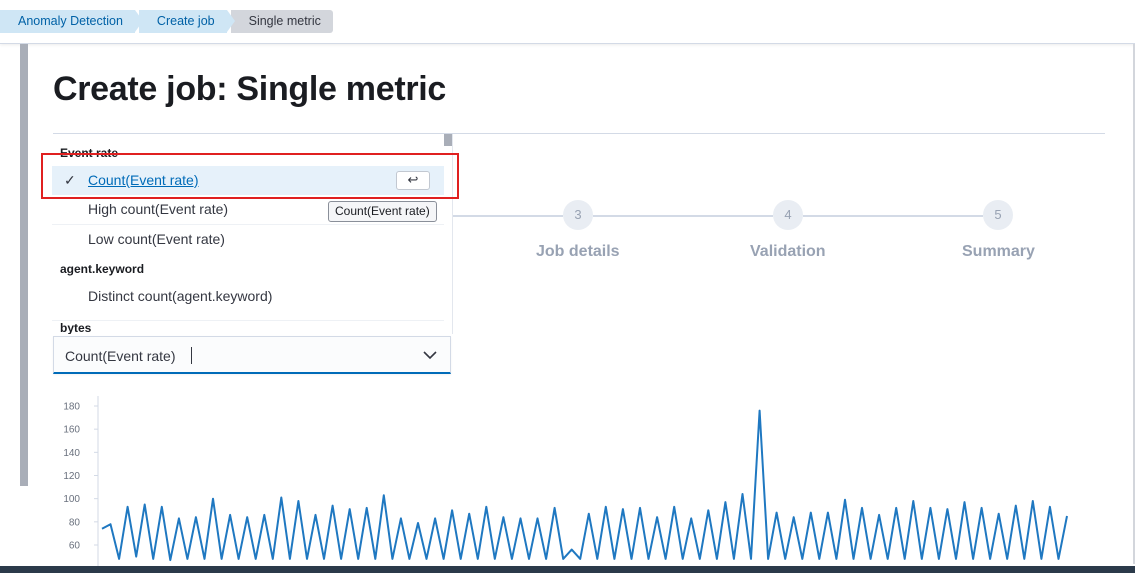  I want to click on aggregation-combobox: Count(Event rate), so click(252, 355).